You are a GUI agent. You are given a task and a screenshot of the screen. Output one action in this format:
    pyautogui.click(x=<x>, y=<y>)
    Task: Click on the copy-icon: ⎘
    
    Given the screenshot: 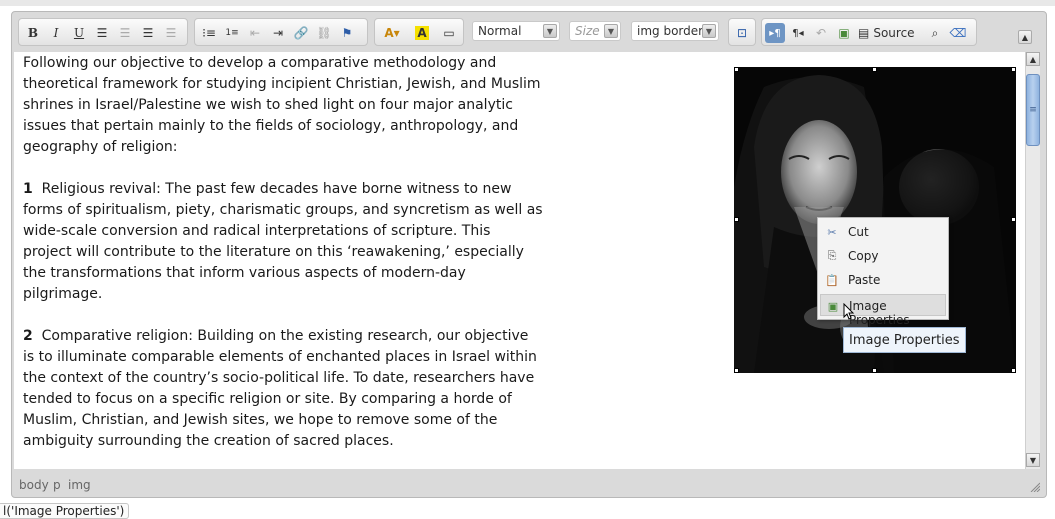 What is the action you would take?
    pyautogui.click(x=832, y=255)
    